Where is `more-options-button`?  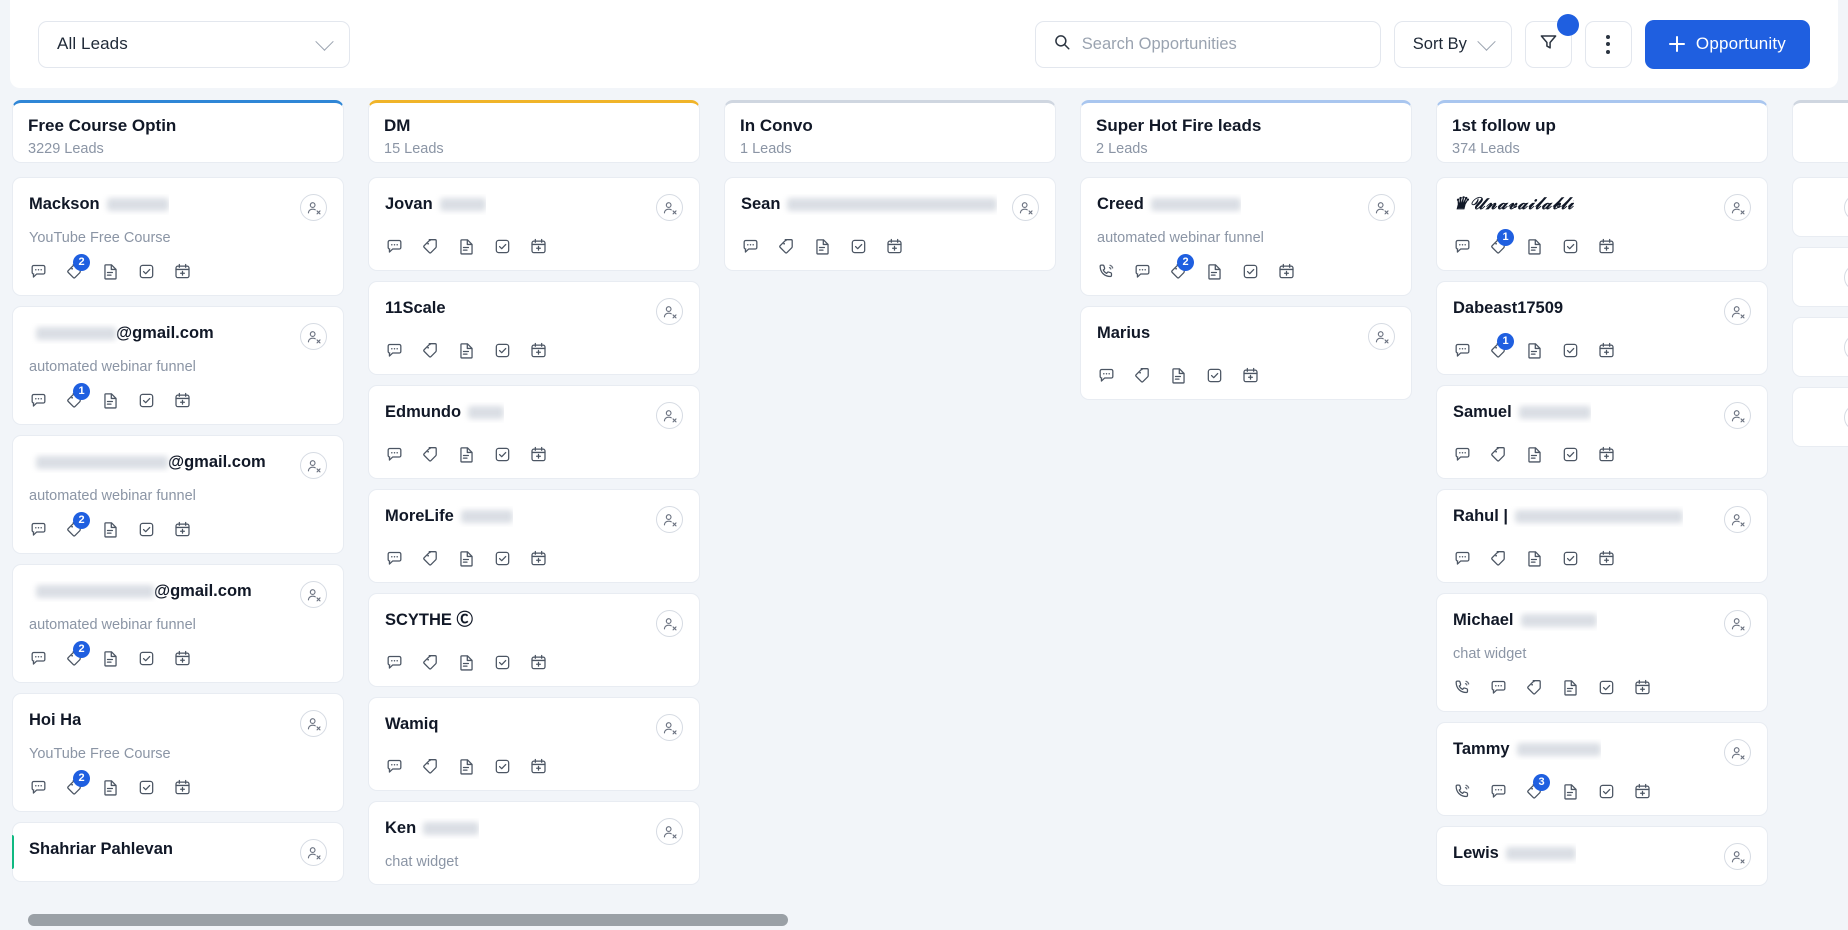
more-options-button is located at coordinates (1608, 44).